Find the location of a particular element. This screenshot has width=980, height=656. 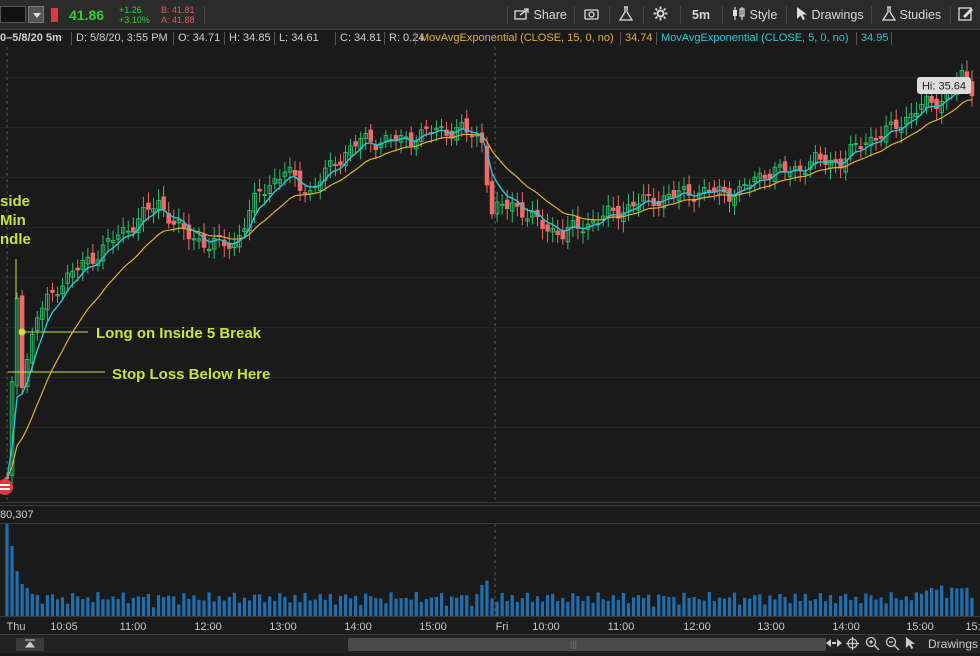

chart-scrollbar: ||| Drawings is located at coordinates (490, 643).